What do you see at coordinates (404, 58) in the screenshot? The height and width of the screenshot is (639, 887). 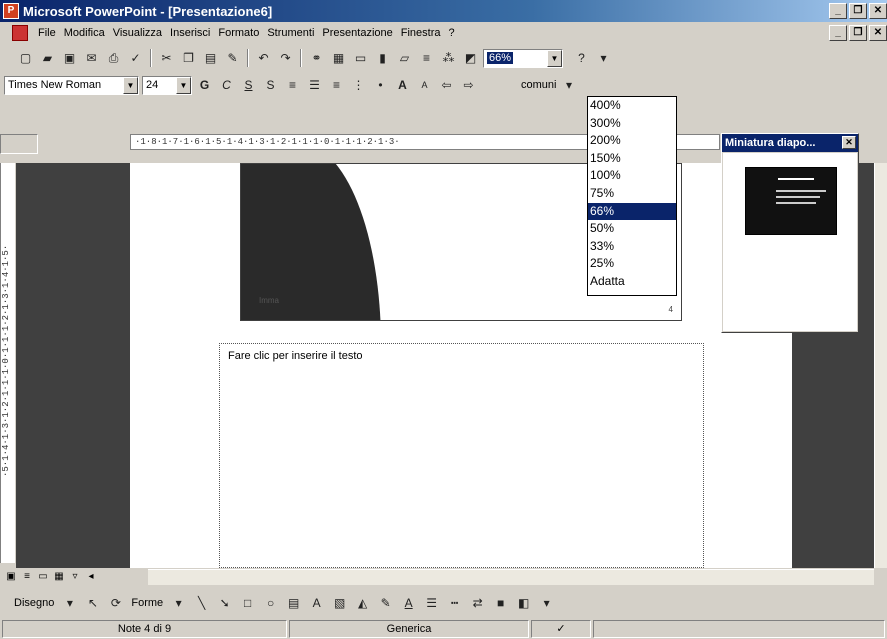 I see `new-slide-icon: ▱` at bounding box center [404, 58].